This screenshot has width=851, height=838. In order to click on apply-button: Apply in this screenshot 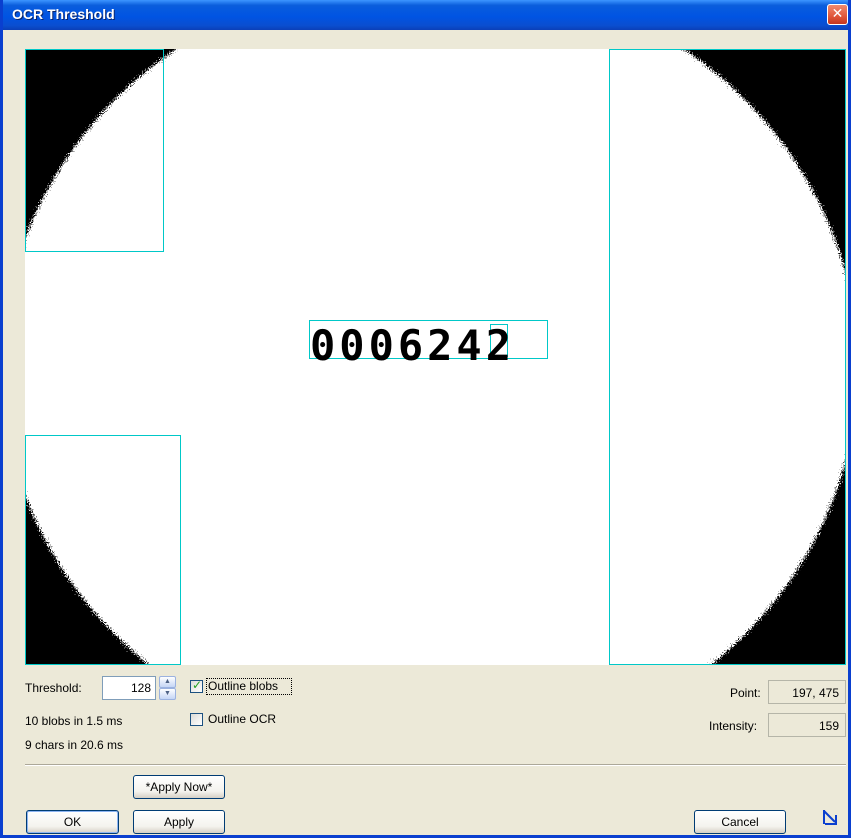, I will do `click(179, 822)`.